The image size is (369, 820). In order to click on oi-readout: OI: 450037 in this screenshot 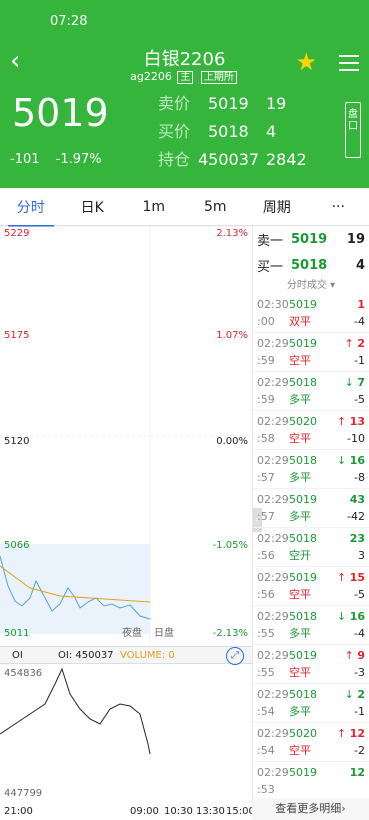, I will do `click(86, 655)`.